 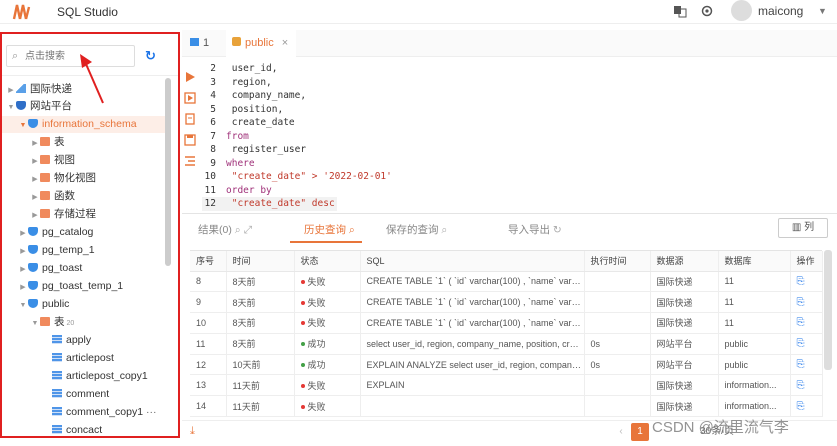 What do you see at coordinates (327, 282) in the screenshot?
I see `status-cell: 失败` at bounding box center [327, 282].